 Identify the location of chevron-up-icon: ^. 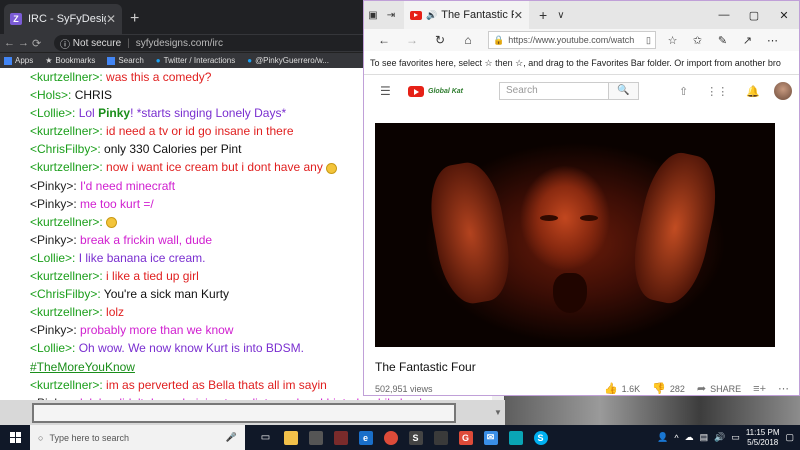
(676, 438).